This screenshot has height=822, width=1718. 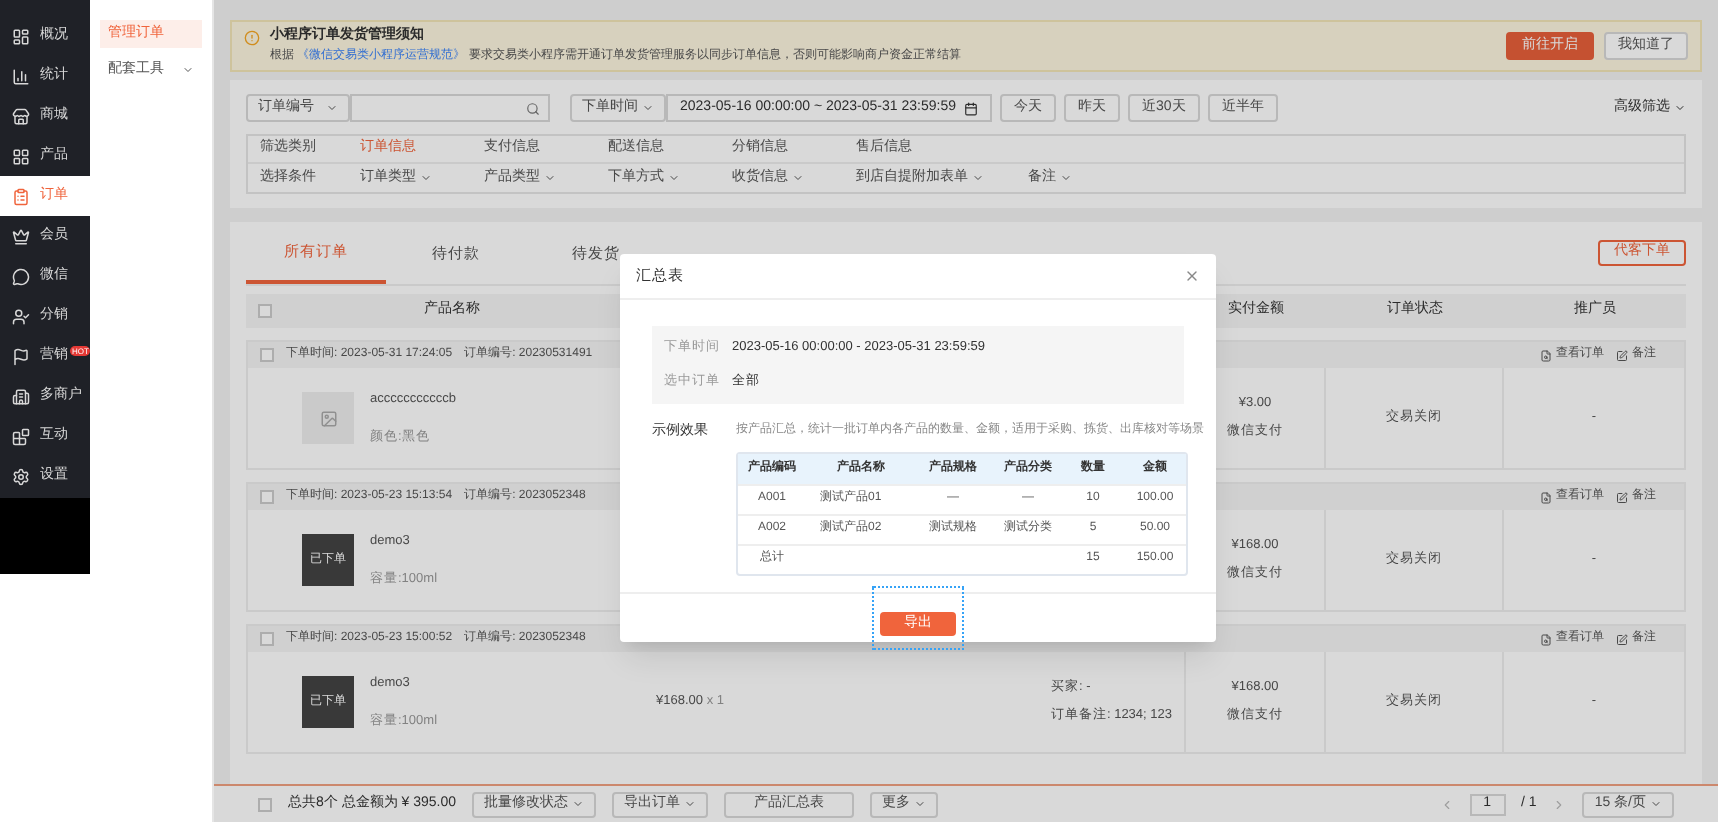 What do you see at coordinates (21, 76) in the screenshot?
I see `chart-icon` at bounding box center [21, 76].